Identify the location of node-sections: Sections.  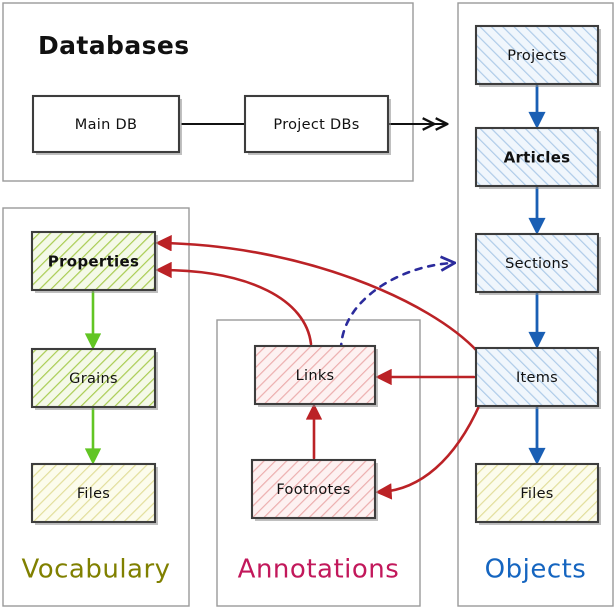
(537, 263).